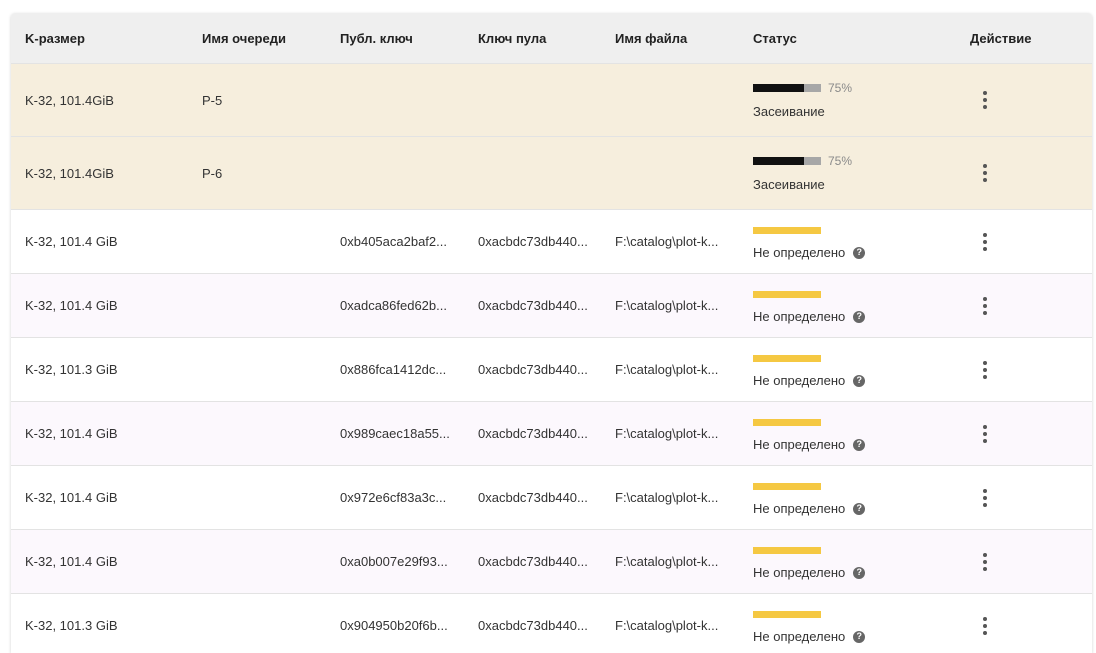 The height and width of the screenshot is (653, 1096). What do you see at coordinates (853, 173) in the screenshot?
I see `cell-status: 75% Засеивание` at bounding box center [853, 173].